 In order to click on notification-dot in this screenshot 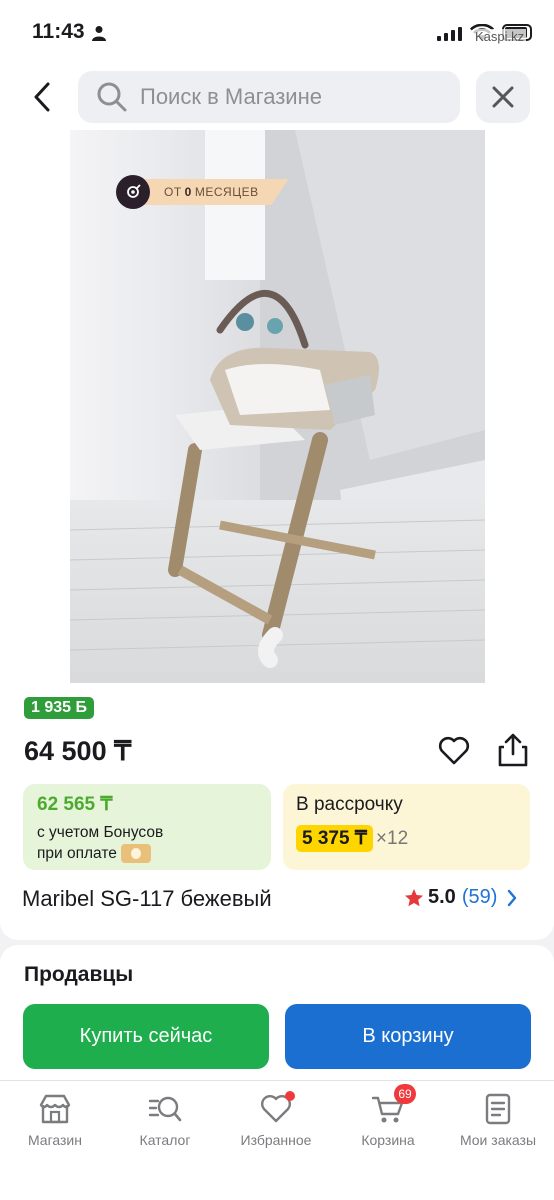, I will do `click(290, 1096)`.